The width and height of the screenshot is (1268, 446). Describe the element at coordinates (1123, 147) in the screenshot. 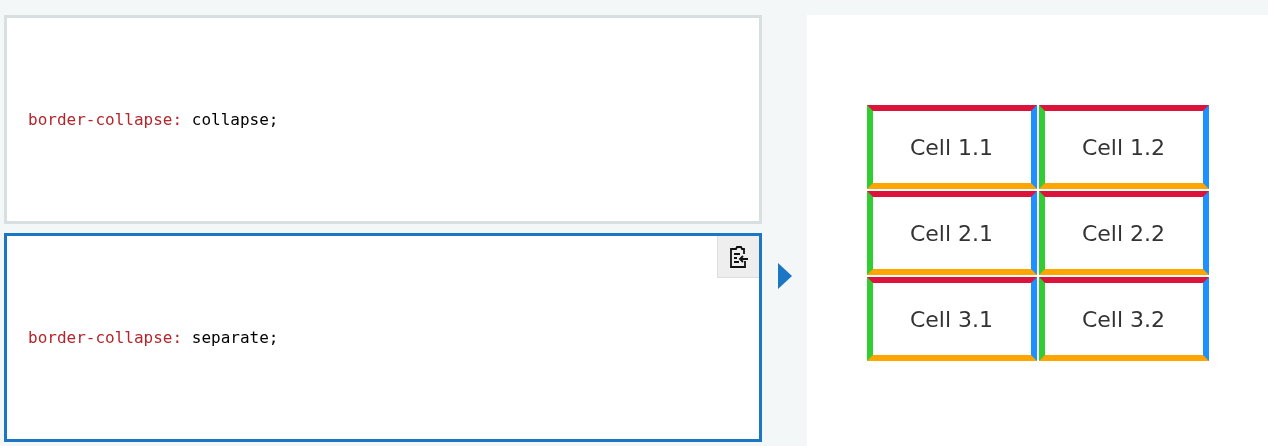

I see `table-cell: Cell 1.2` at that location.